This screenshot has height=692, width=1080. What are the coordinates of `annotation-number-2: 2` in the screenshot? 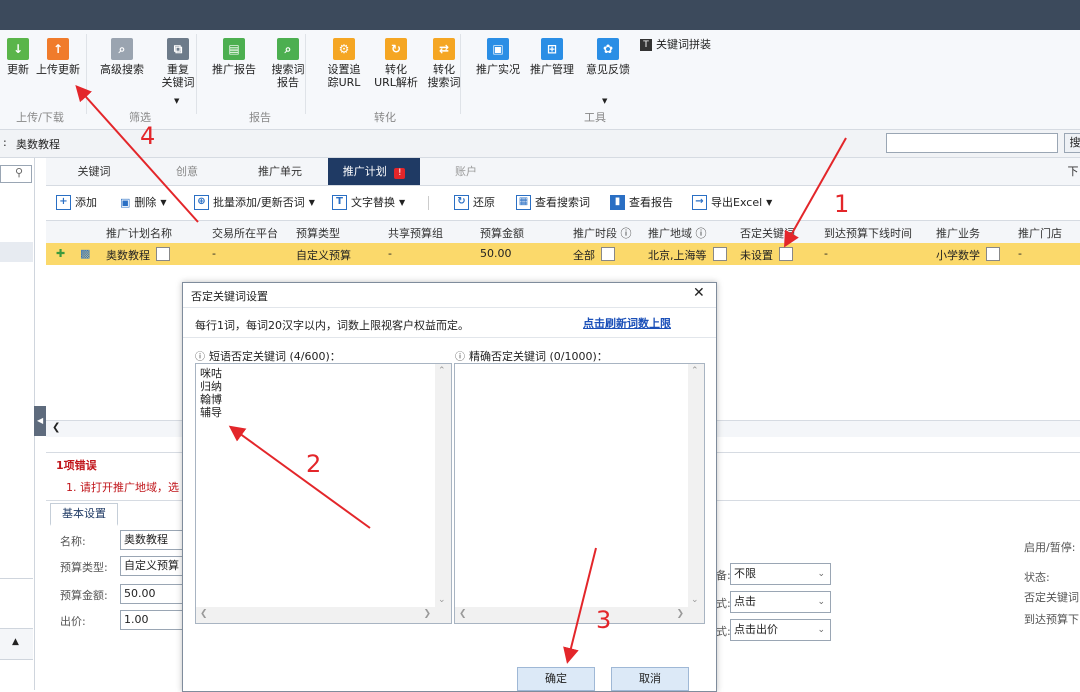 It's located at (314, 464).